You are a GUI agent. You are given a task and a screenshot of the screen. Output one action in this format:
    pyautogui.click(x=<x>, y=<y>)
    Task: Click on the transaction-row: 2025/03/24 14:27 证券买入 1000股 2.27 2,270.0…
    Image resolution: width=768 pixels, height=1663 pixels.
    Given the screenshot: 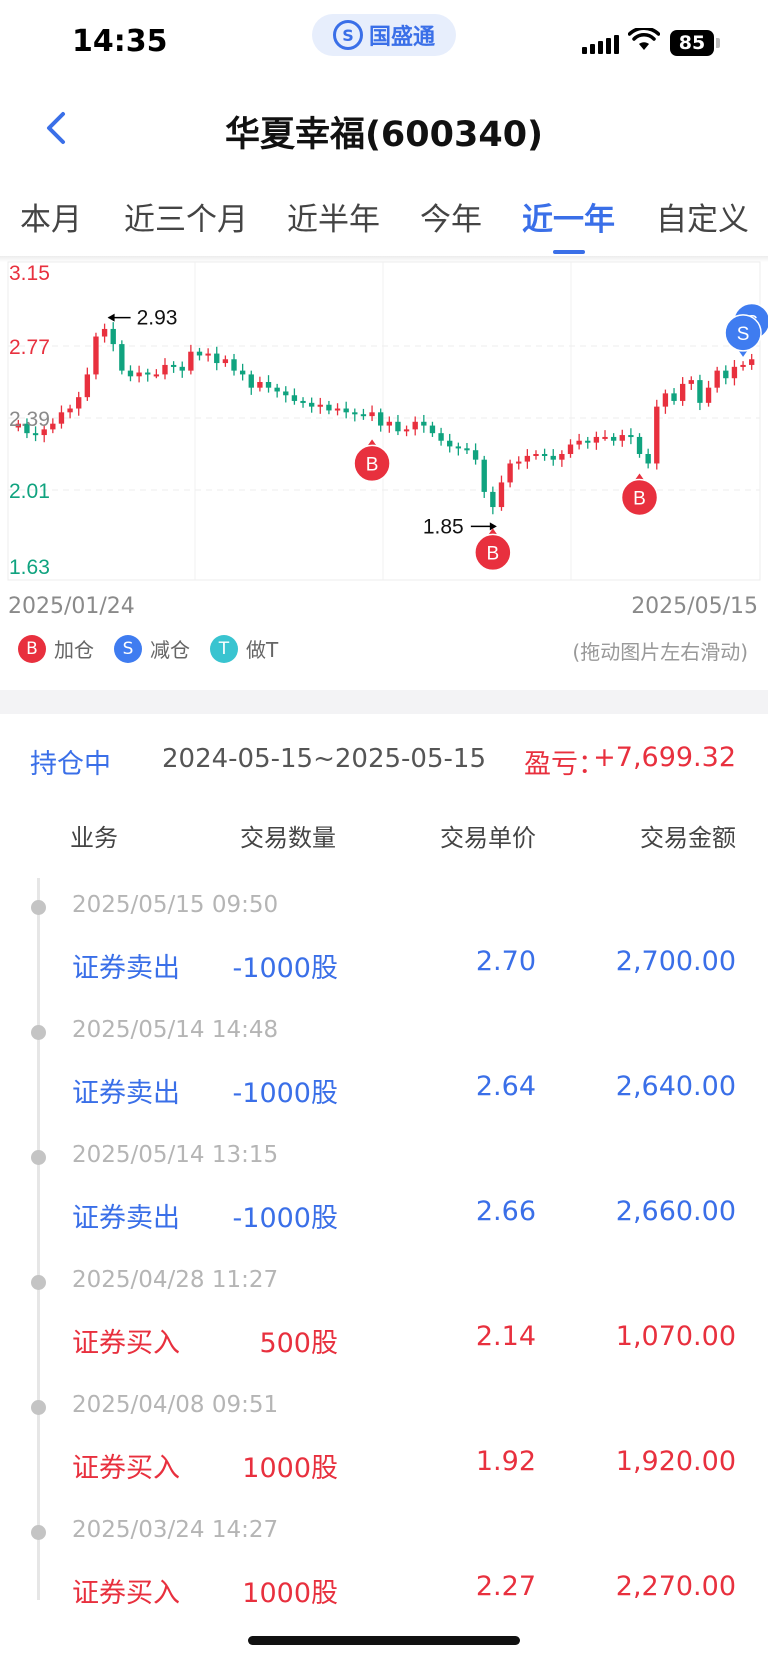 What is the action you would take?
    pyautogui.click(x=384, y=1571)
    